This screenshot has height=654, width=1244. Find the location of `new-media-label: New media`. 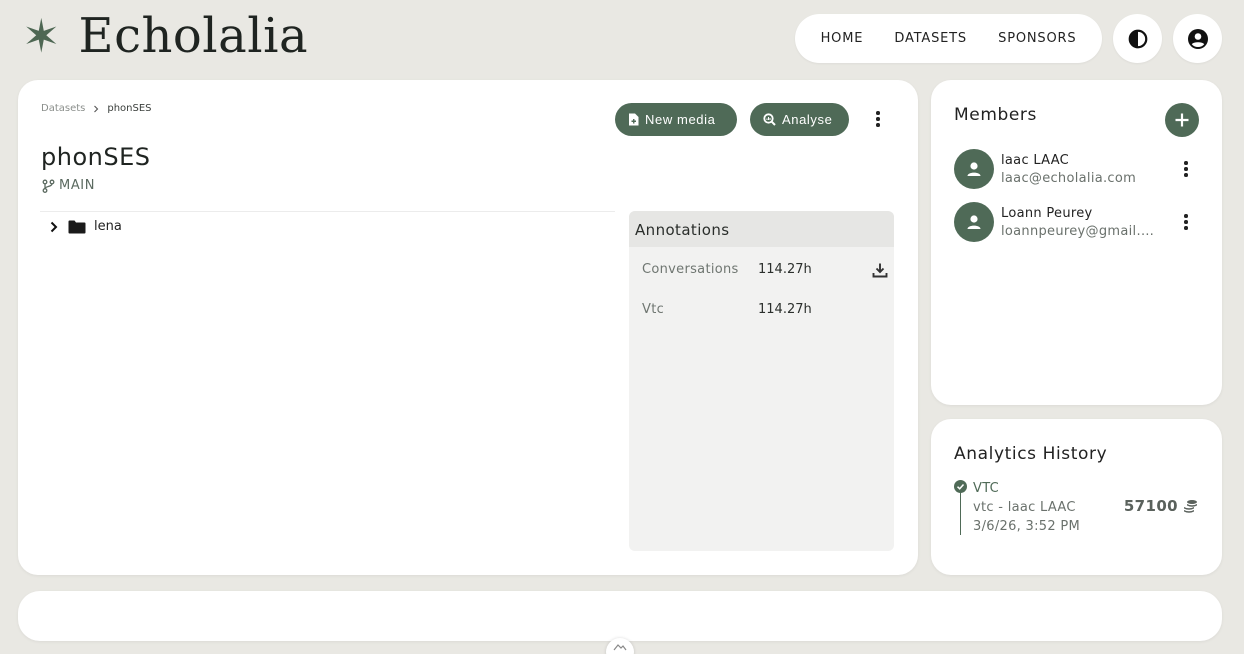

new-media-label: New media is located at coordinates (680, 119).